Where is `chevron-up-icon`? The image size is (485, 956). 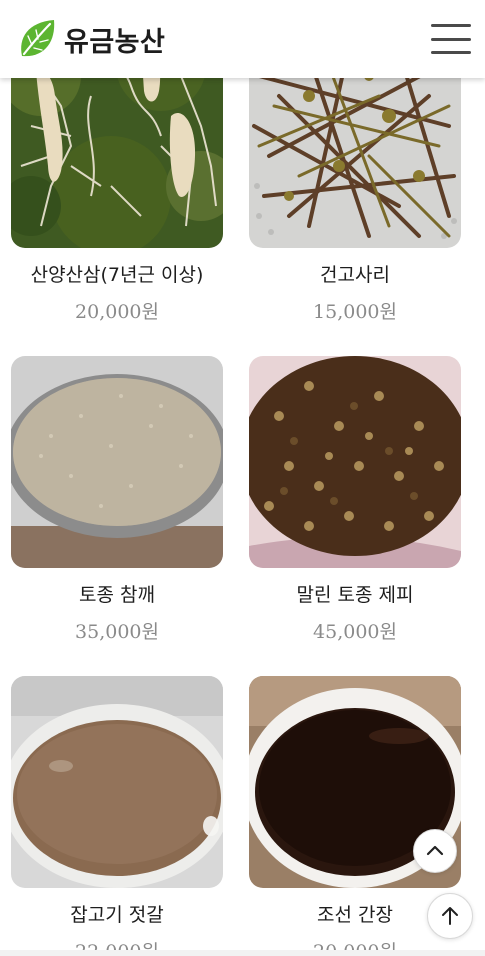 chevron-up-icon is located at coordinates (435, 850).